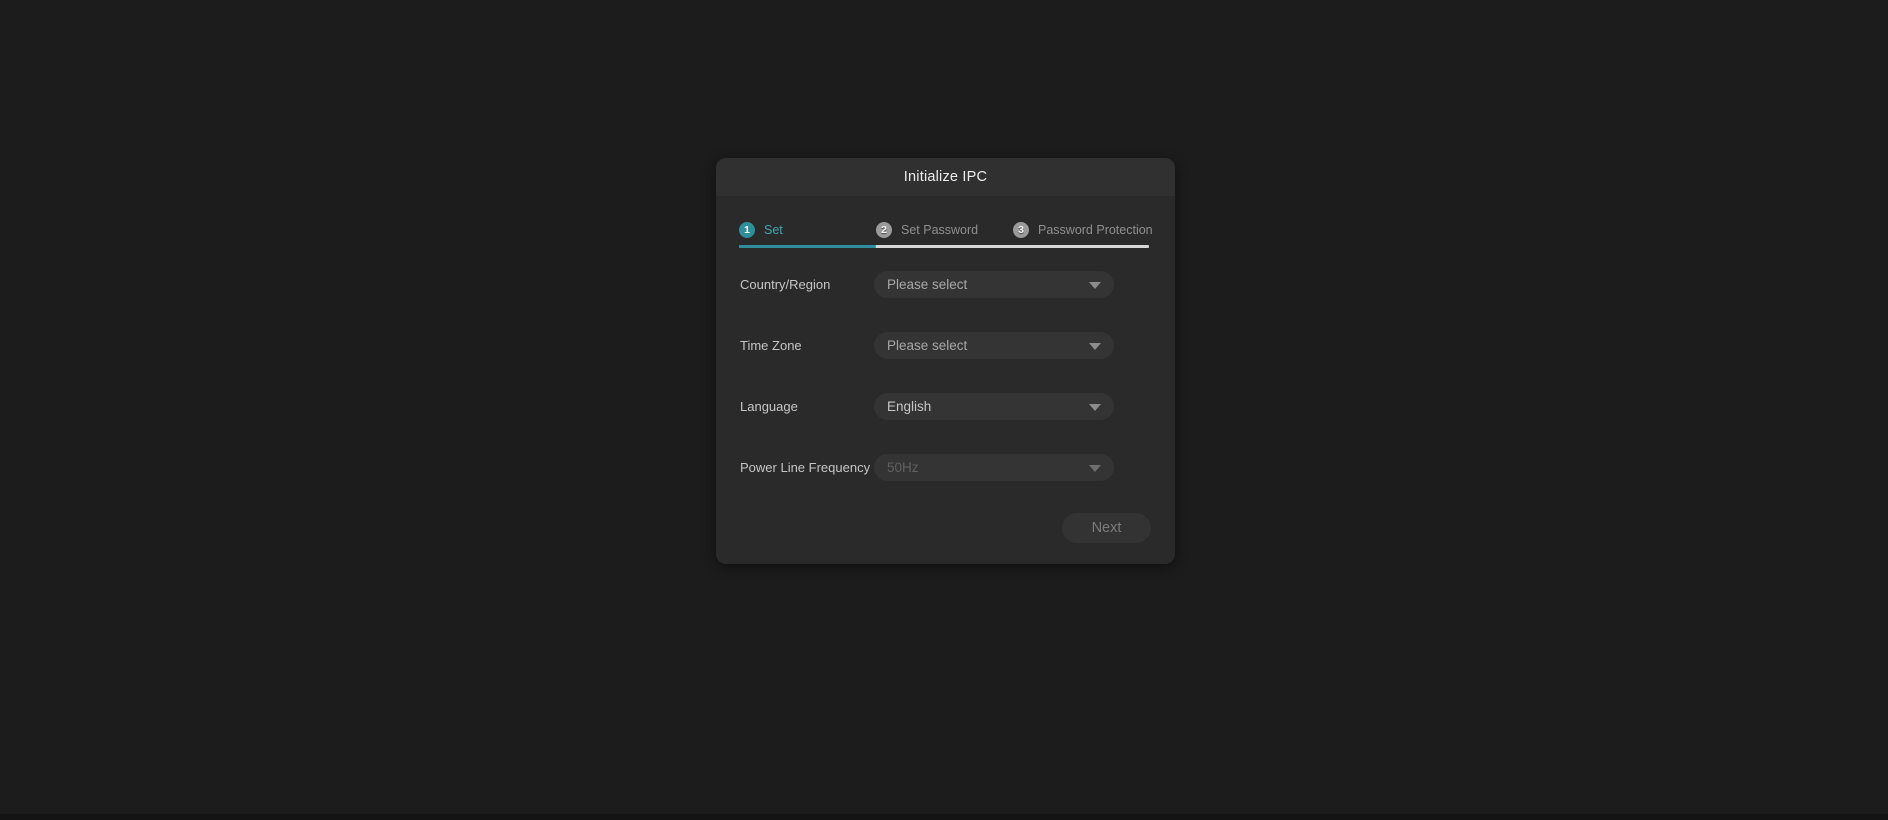 This screenshot has width=1888, height=820. I want to click on field-row-language: Language English, so click(945, 406).